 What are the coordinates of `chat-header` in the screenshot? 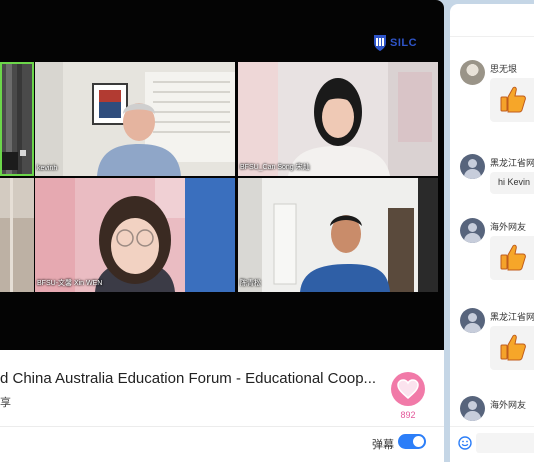 It's located at (492, 20).